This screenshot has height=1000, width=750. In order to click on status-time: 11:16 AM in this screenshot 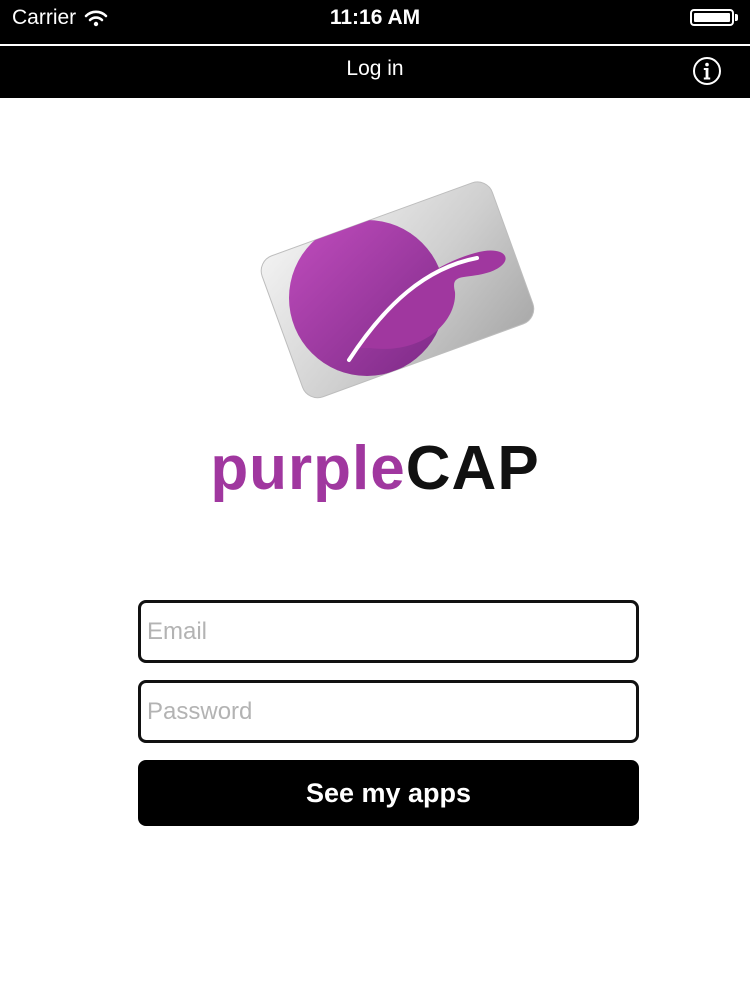, I will do `click(375, 17)`.